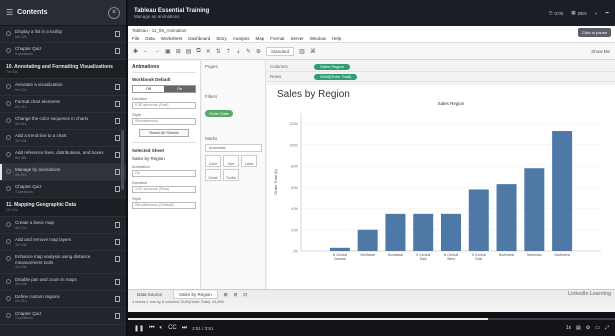 The width and height of the screenshot is (615, 336). What do you see at coordinates (249, 161) in the screenshot?
I see `label-button: Label` at bounding box center [249, 161].